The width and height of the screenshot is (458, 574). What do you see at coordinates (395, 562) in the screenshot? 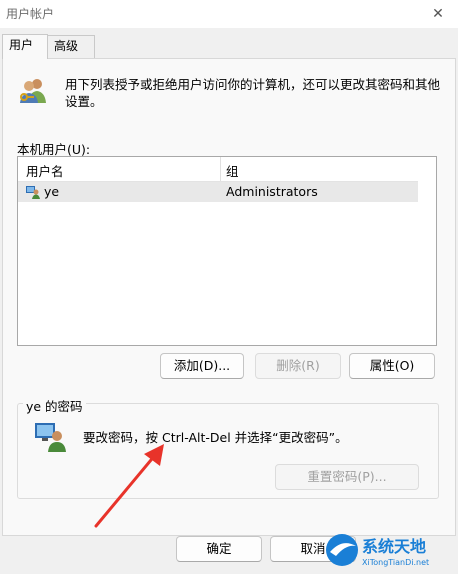
I see `watermark-site: XiTongTianDi.net` at bounding box center [395, 562].